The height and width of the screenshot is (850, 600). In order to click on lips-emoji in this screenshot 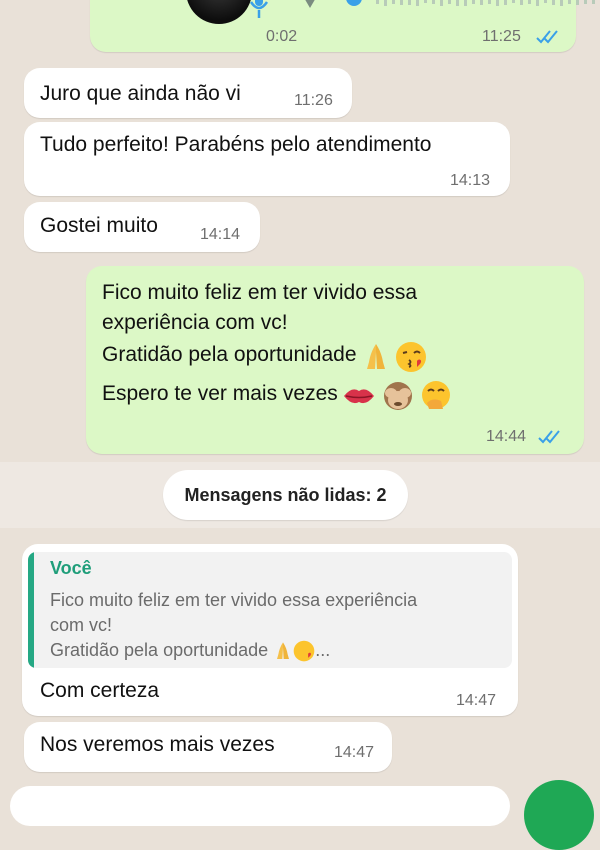, I will do `click(359, 396)`.